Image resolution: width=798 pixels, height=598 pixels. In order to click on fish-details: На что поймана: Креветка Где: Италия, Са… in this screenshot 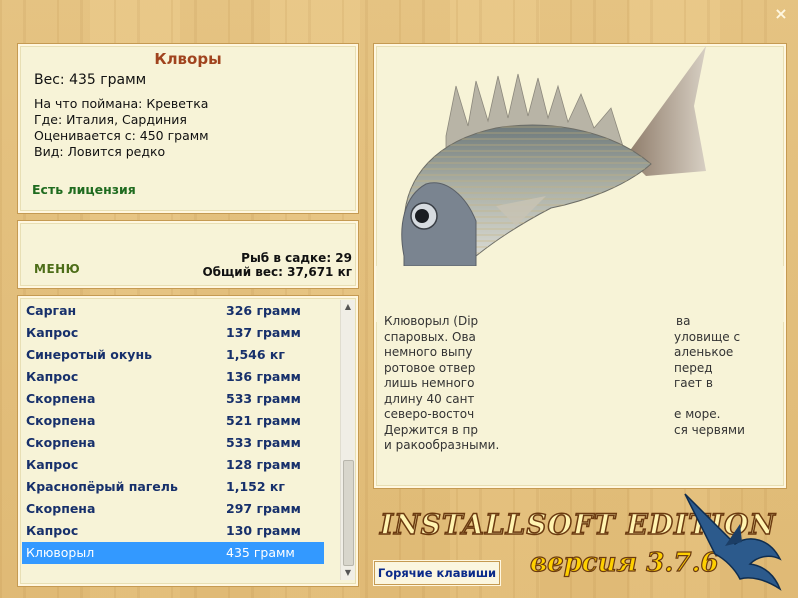, I will do `click(121, 128)`.